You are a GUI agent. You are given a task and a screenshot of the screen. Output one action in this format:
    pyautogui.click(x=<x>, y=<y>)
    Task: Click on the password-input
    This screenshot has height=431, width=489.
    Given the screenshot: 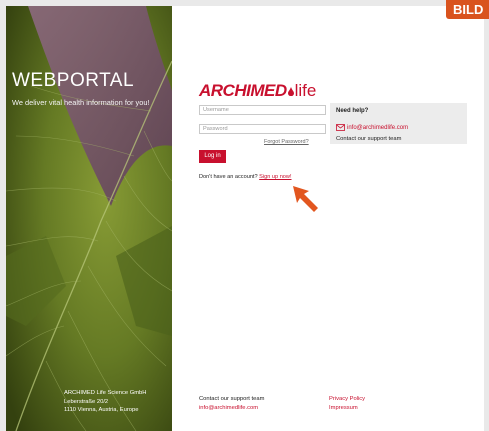 What is the action you would take?
    pyautogui.click(x=262, y=129)
    